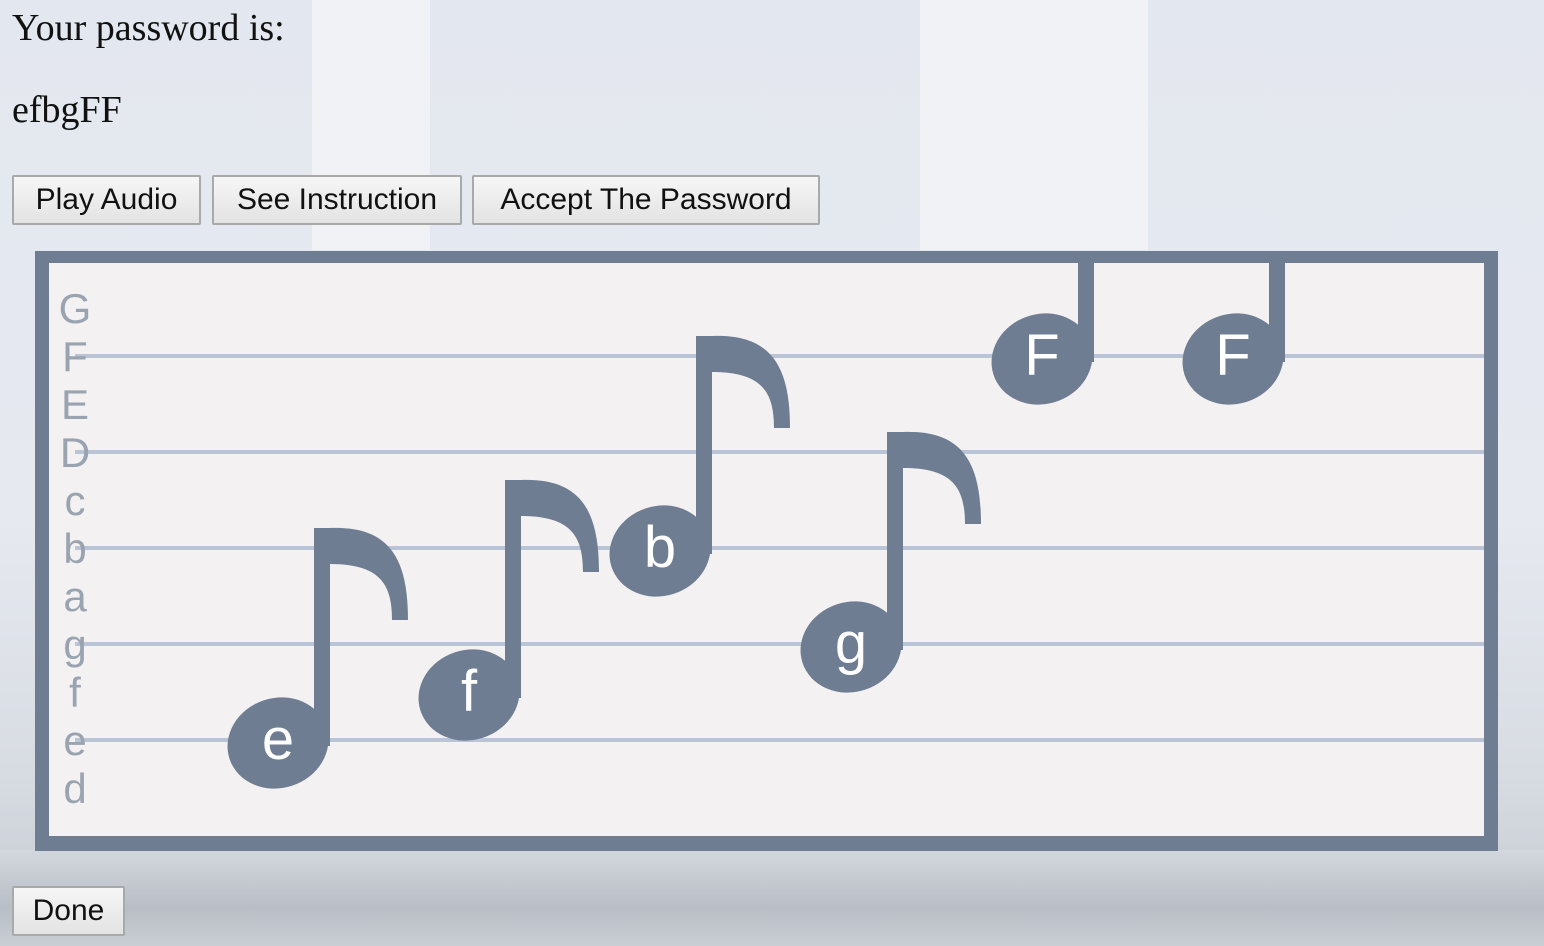 This screenshot has height=946, width=1544. What do you see at coordinates (74, 644) in the screenshot?
I see `staff-note-label: g` at bounding box center [74, 644].